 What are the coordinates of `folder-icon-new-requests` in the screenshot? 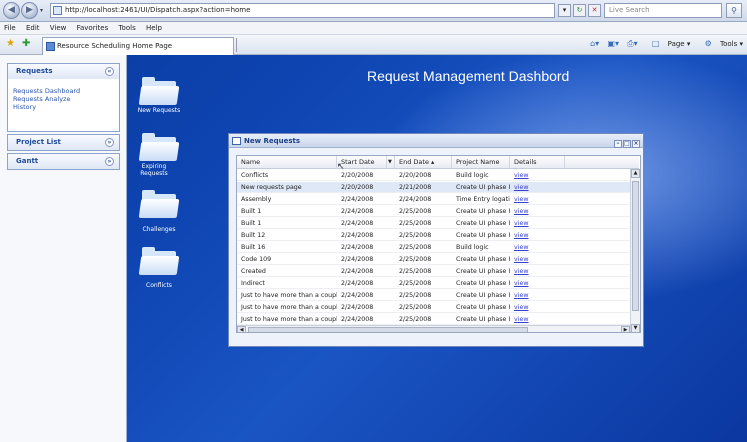 It's located at (159, 90).